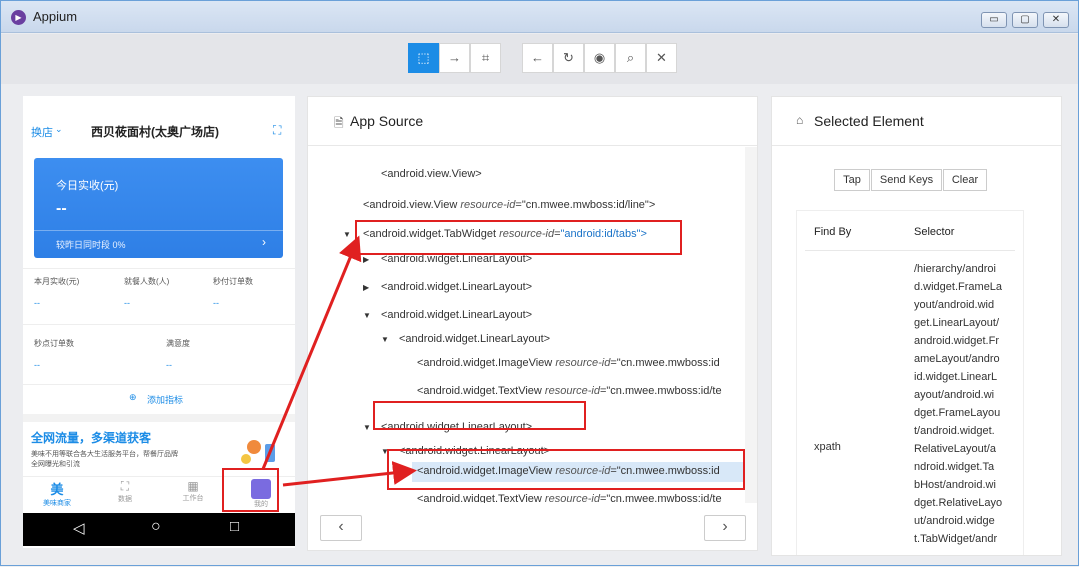 The height and width of the screenshot is (567, 1079). Describe the element at coordinates (869, 121) in the screenshot. I see `selected-element-title: Selected Element` at that location.